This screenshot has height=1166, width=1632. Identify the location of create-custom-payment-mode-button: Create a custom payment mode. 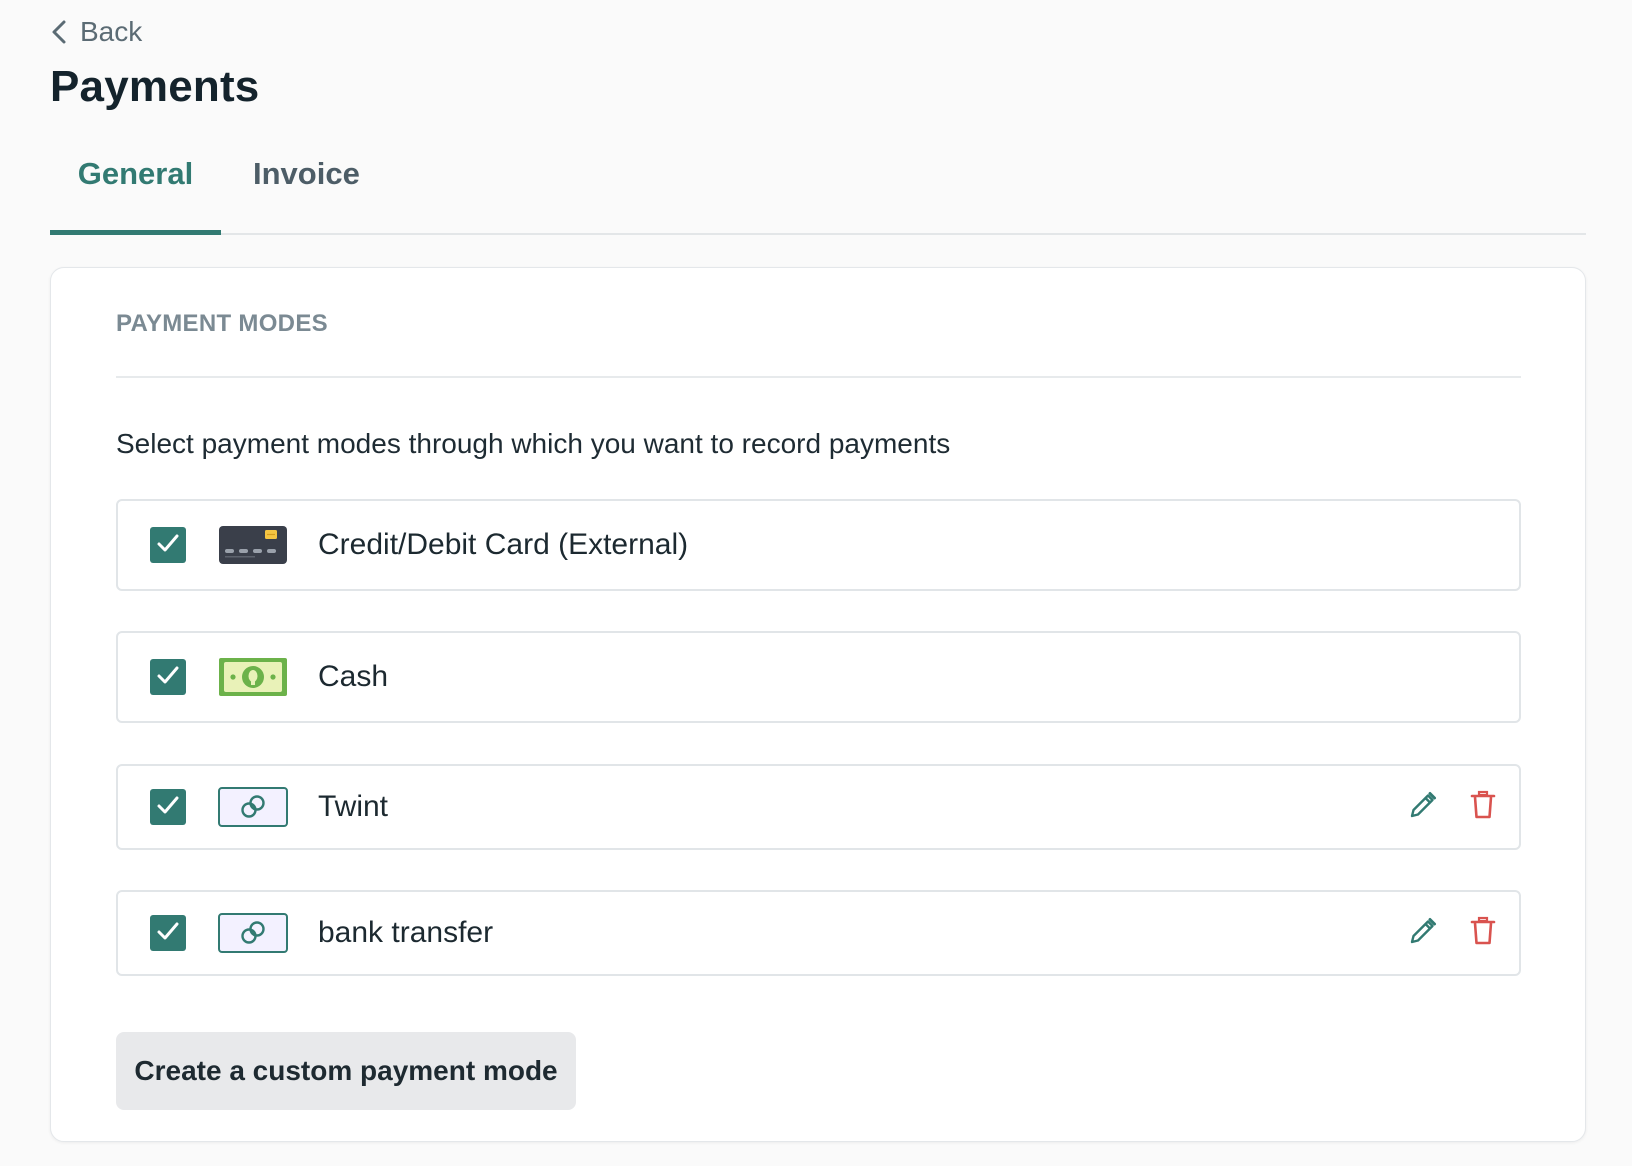
(346, 1071).